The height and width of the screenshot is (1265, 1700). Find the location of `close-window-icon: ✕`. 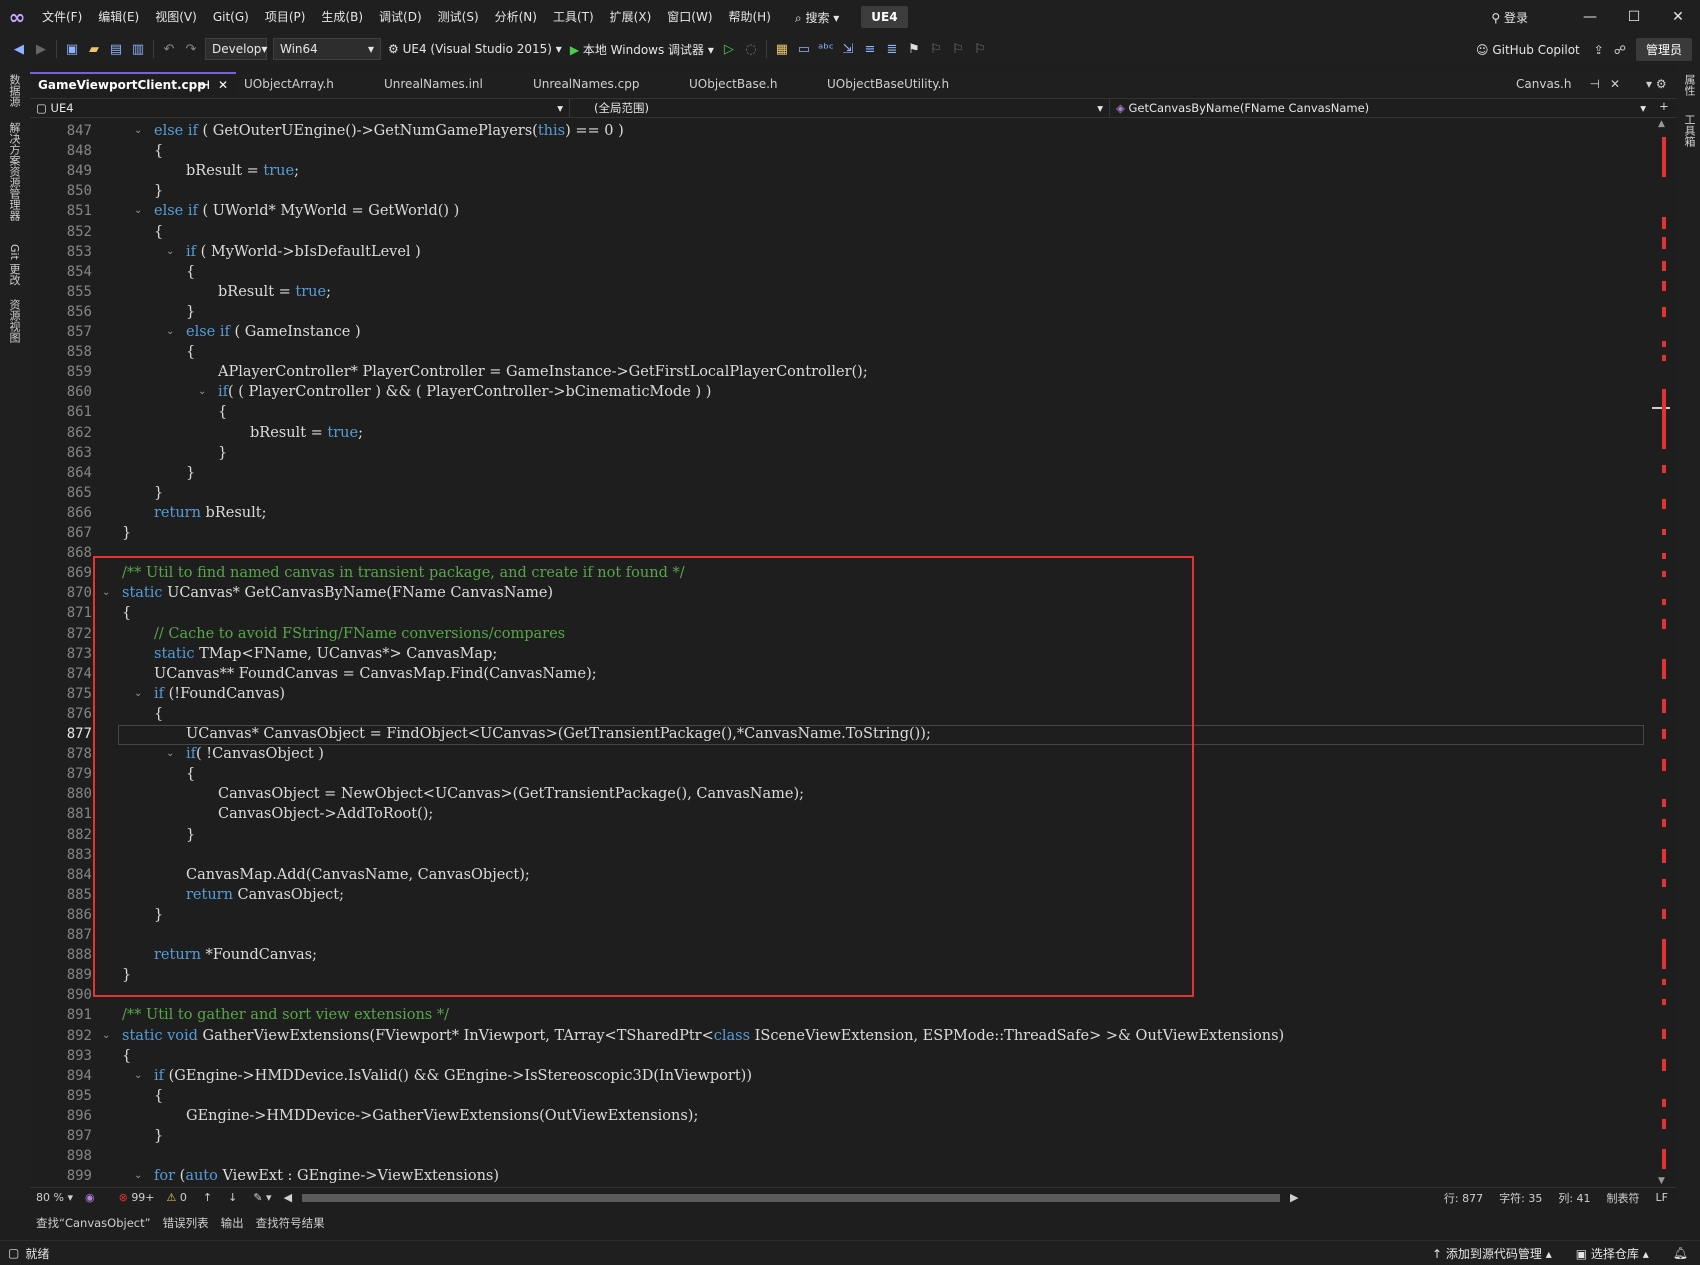

close-window-icon: ✕ is located at coordinates (1678, 17).